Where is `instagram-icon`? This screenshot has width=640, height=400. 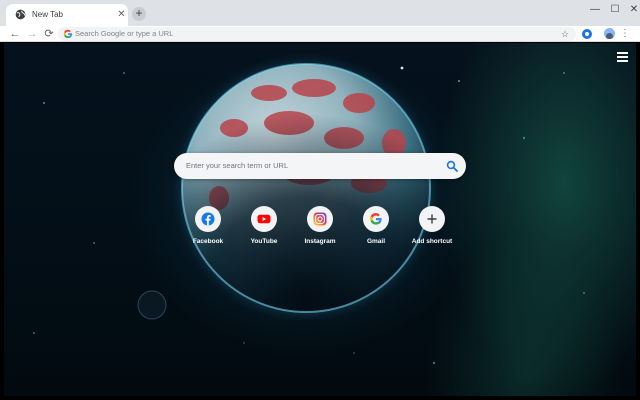
instagram-icon is located at coordinates (320, 219).